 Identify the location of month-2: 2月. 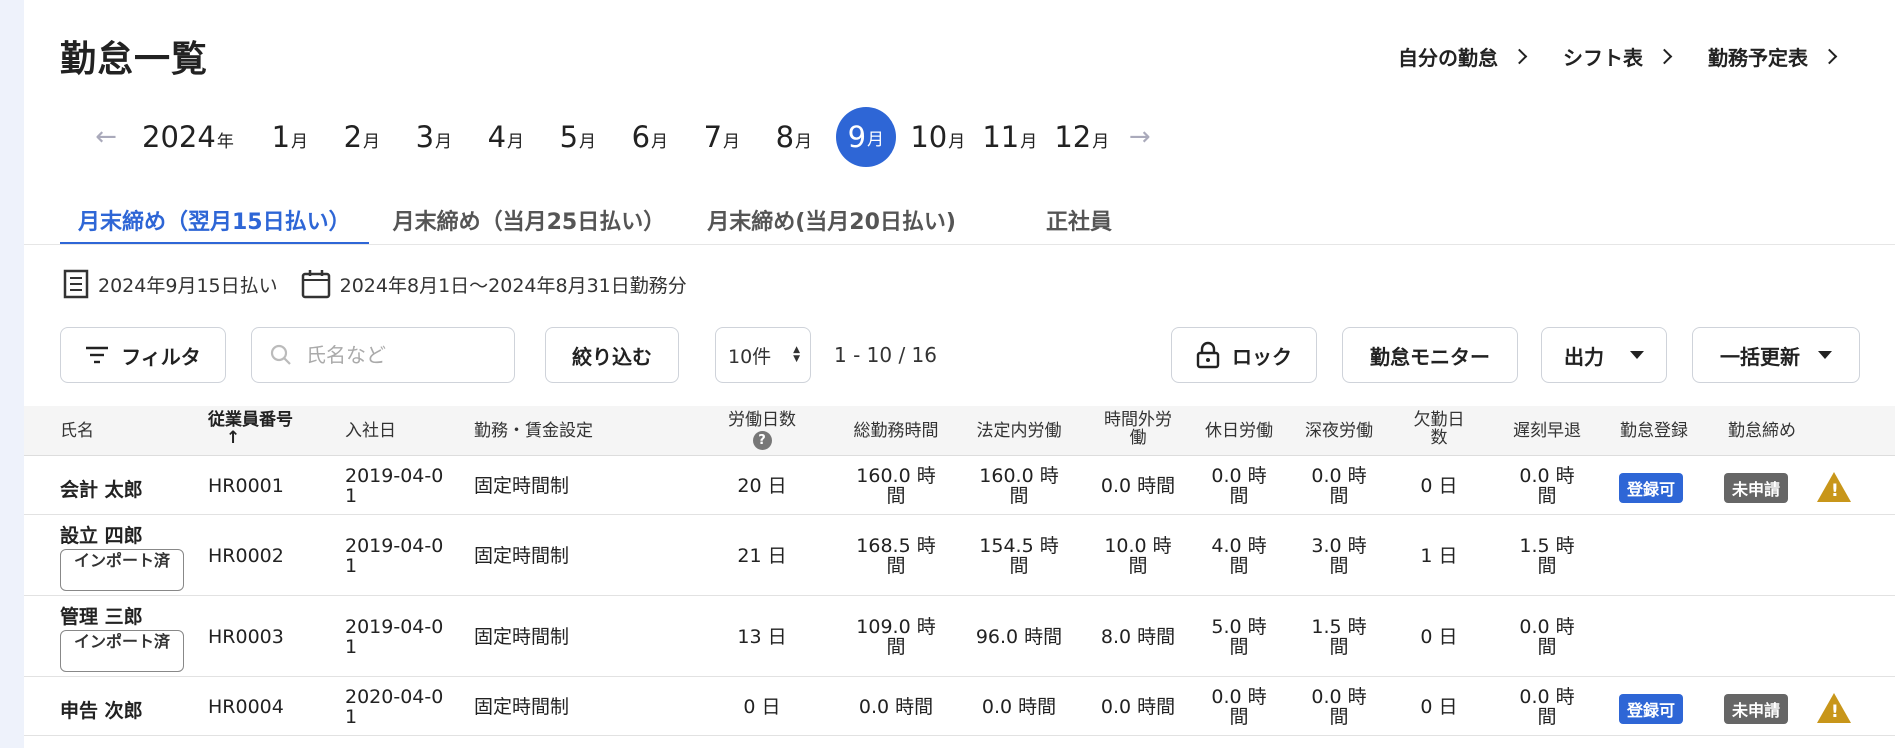
(362, 137).